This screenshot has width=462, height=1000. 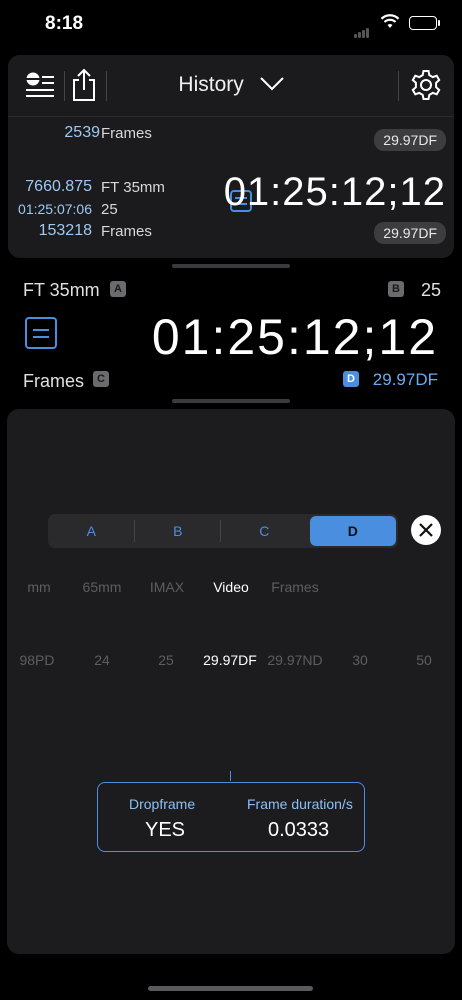 What do you see at coordinates (299, 830) in the screenshot?
I see `frame-duration-value: 0.0333` at bounding box center [299, 830].